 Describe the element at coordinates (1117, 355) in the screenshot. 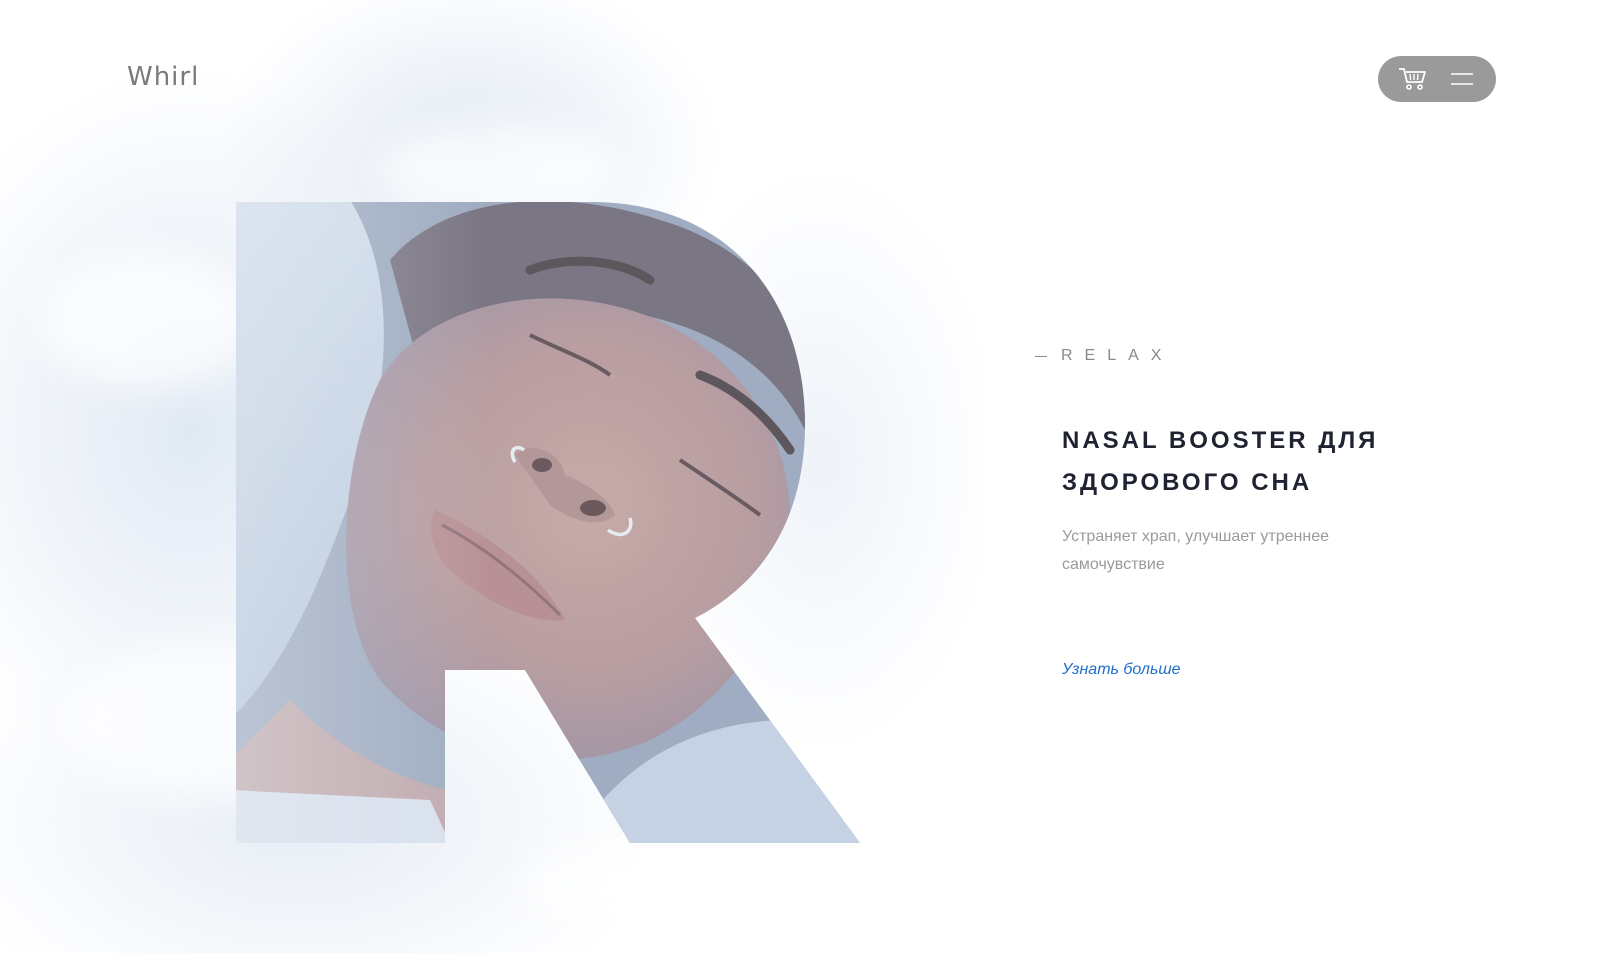

I see `eyebrow-text: RELAX` at that location.